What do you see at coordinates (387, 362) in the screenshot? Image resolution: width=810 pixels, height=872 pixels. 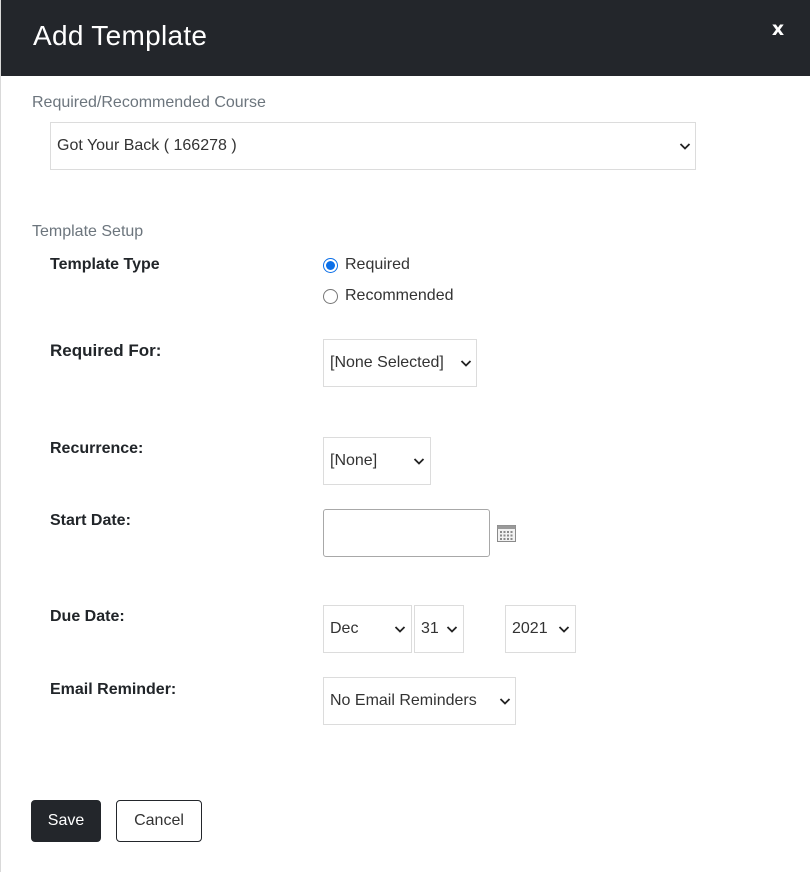 I see `required-for-value: [None Selected]` at bounding box center [387, 362].